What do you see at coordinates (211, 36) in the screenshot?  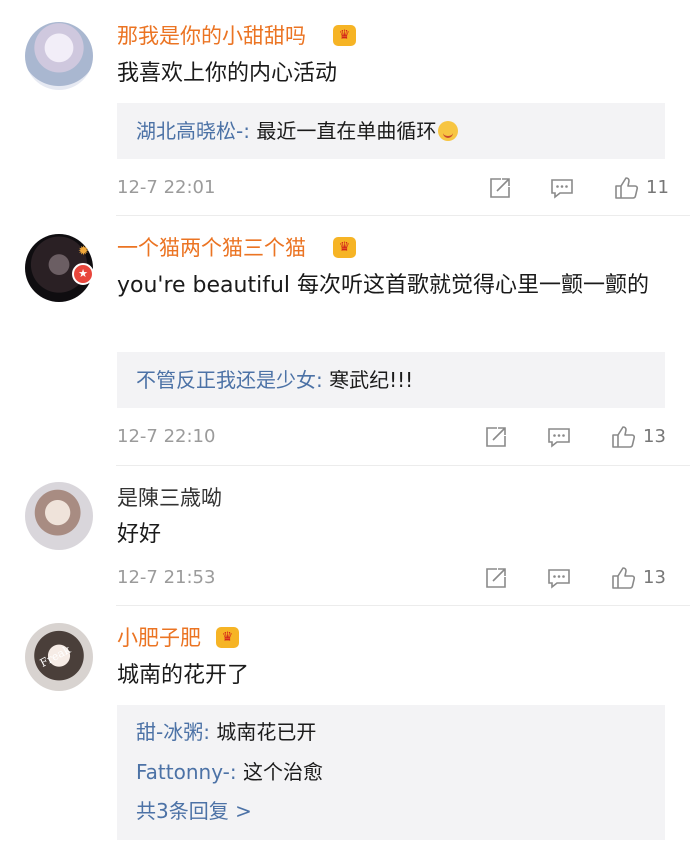 I see `username: 那我是你的小甜甜吗` at bounding box center [211, 36].